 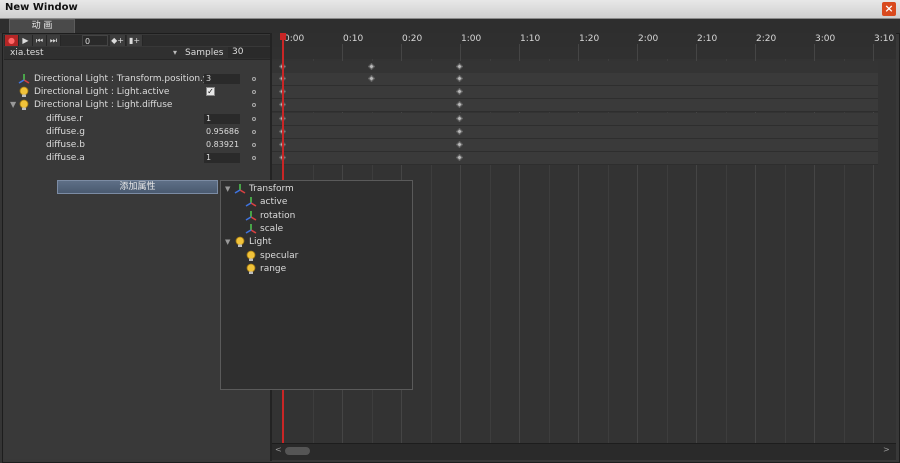 I want to click on clip-name: xia.test, so click(x=27, y=53).